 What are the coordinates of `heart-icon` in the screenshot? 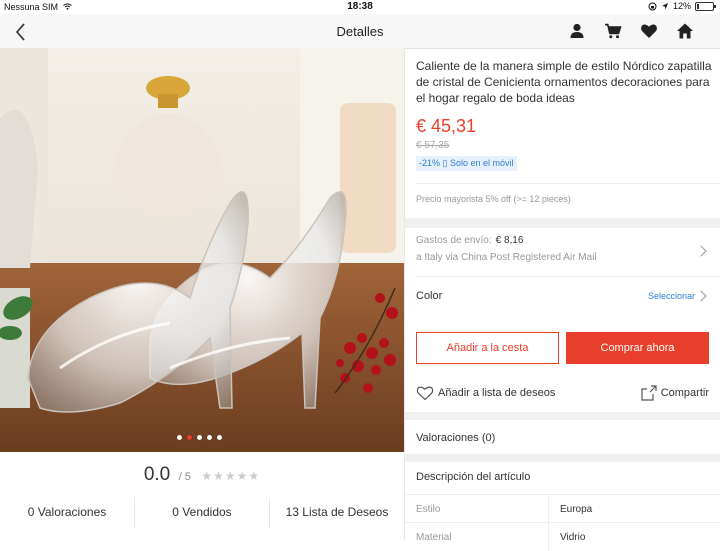 It's located at (649, 31).